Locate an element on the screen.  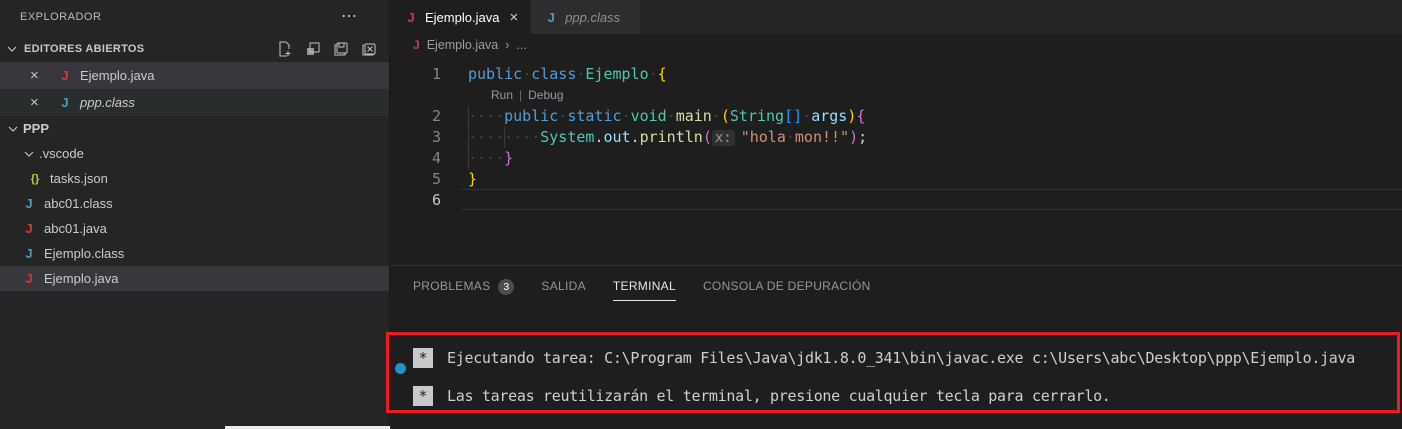
panel-tab-terminal: TERMINAL is located at coordinates (644, 290).